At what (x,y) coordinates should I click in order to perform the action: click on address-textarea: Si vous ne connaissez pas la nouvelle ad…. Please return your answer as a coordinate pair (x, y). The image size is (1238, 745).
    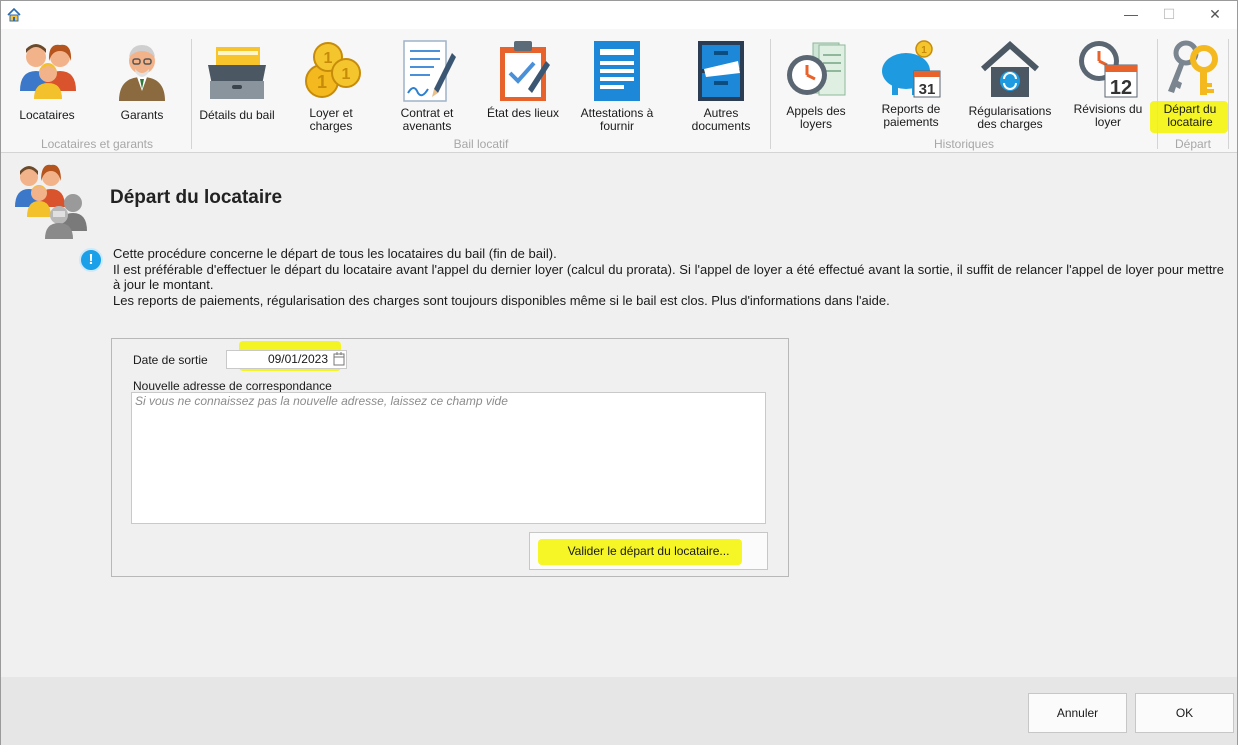
    Looking at the image, I should click on (448, 458).